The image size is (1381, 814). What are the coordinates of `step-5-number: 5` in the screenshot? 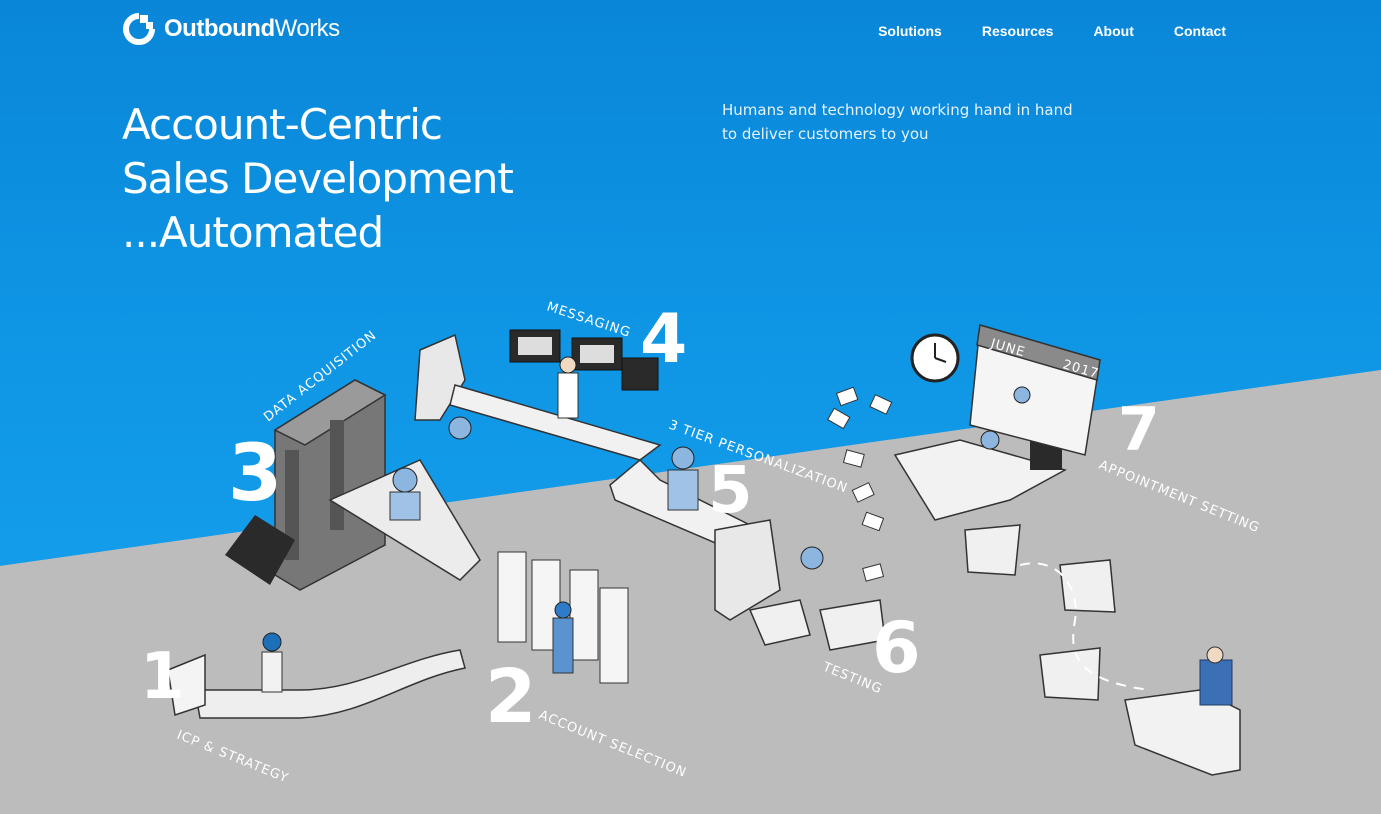 It's located at (730, 491).